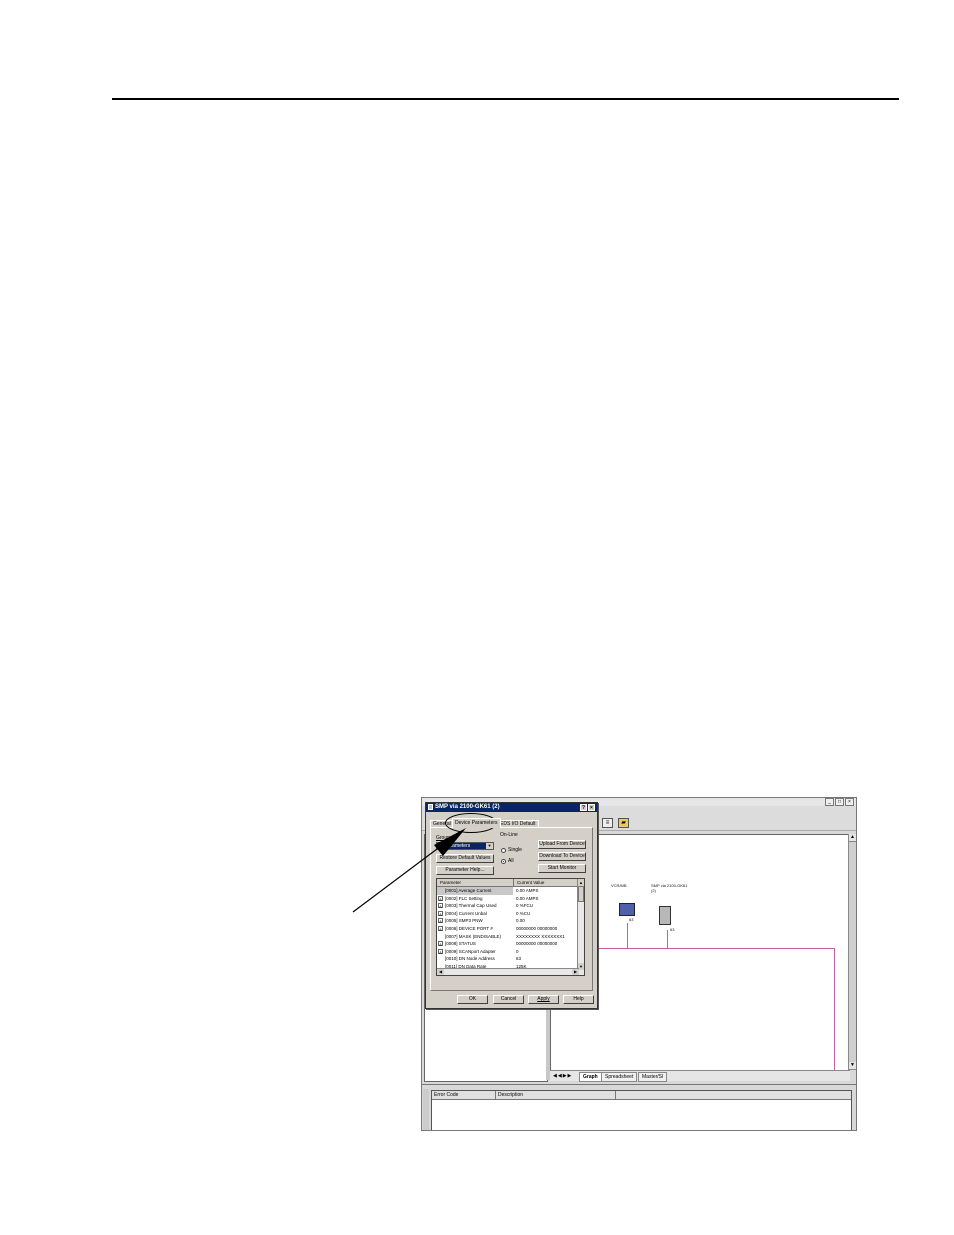 This screenshot has height=1235, width=954. I want to click on callout-arrow-icon, so click(409, 870).